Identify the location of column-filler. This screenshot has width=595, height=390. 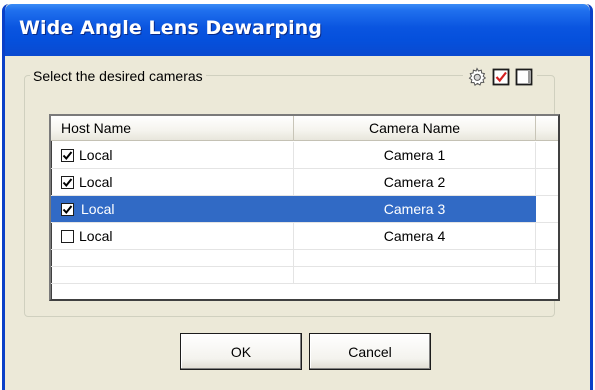
(547, 128).